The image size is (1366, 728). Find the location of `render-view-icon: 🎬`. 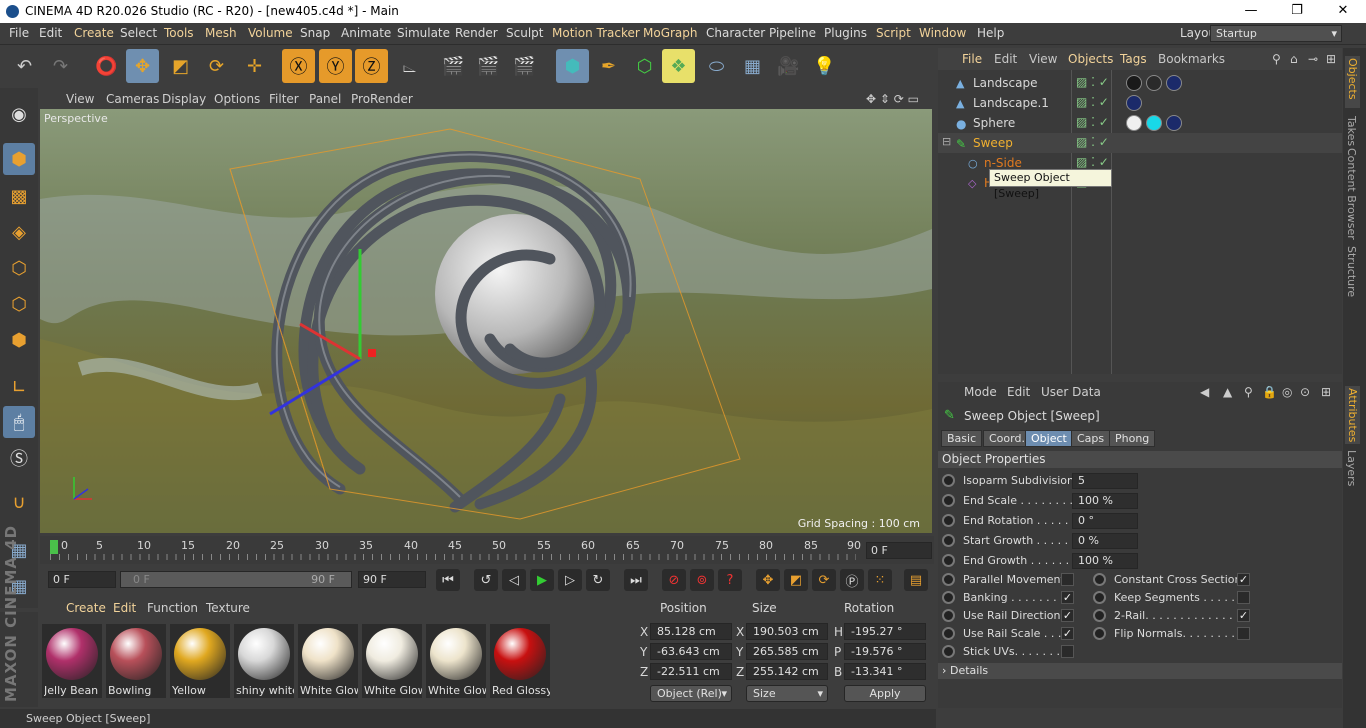

render-view-icon: 🎬 is located at coordinates (453, 66).